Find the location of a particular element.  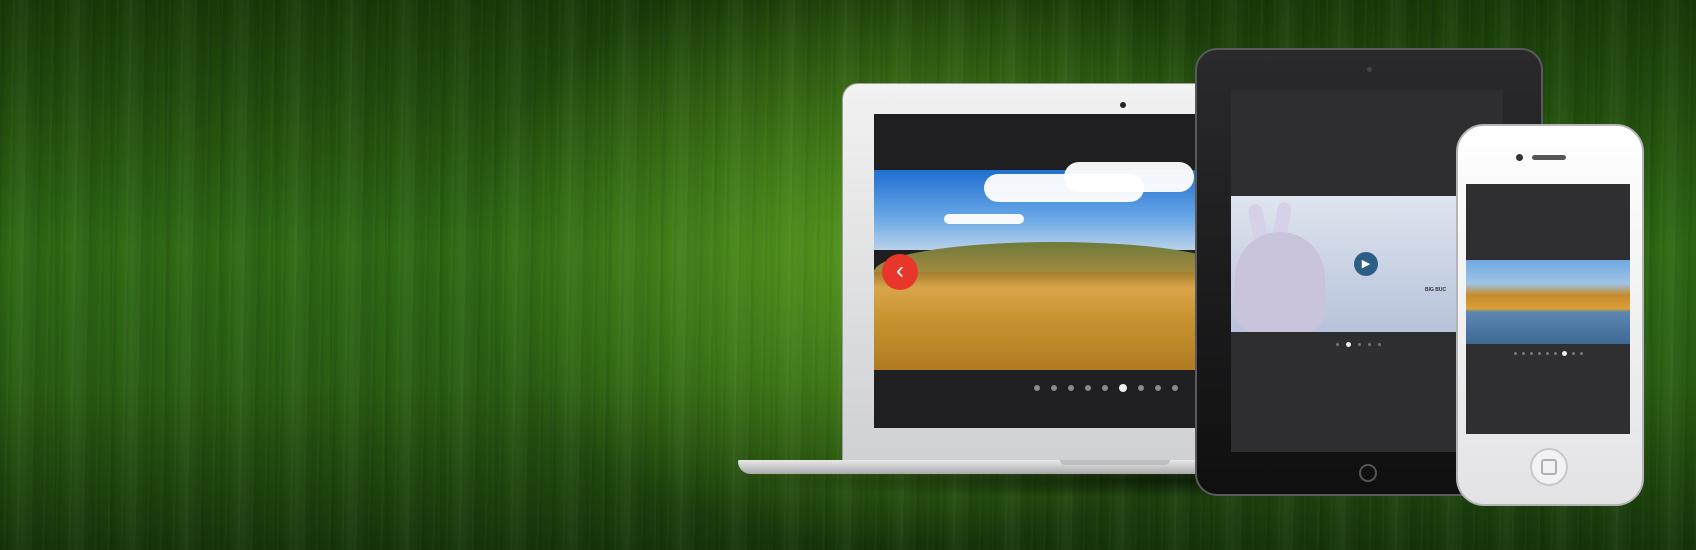

previous-slide-button: ‹ is located at coordinates (900, 272).